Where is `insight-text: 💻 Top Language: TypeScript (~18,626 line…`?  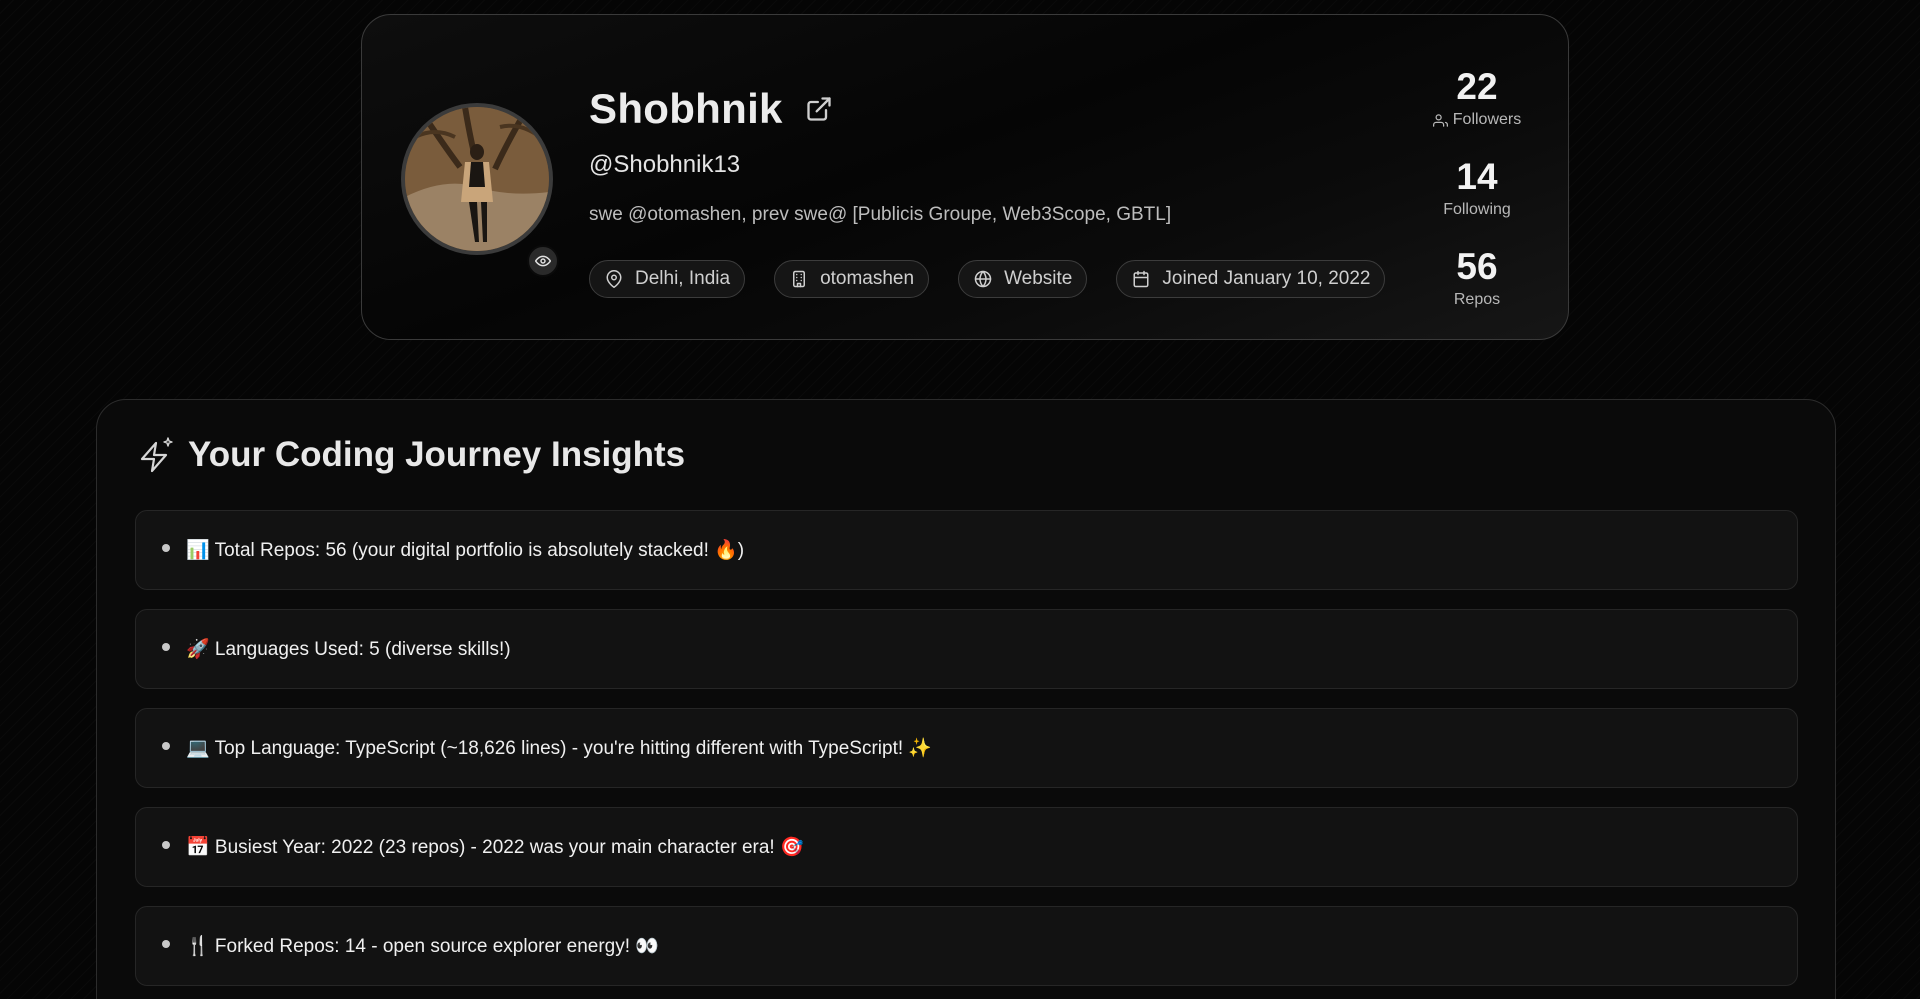
insight-text: 💻 Top Language: TypeScript (~18,626 line… is located at coordinates (559, 748).